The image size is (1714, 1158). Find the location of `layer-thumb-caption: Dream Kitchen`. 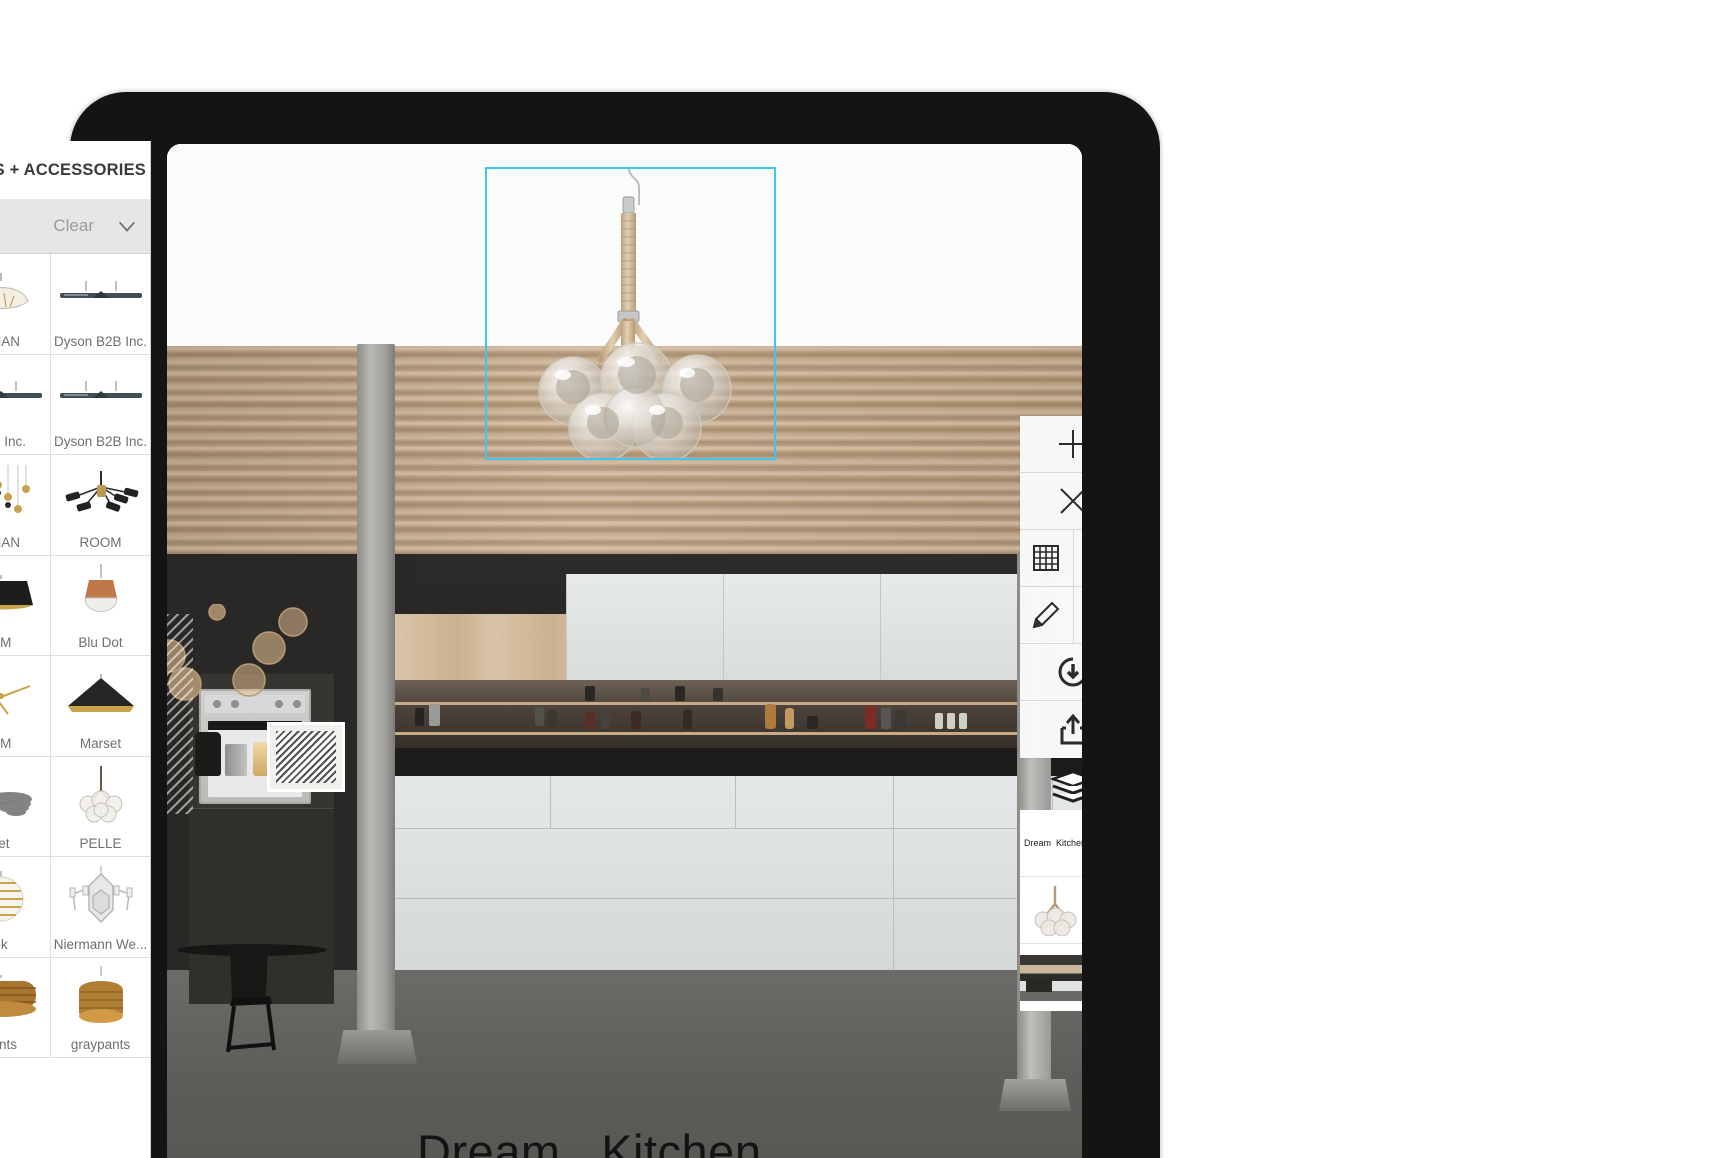

layer-thumb-caption: Dream Kitchen is located at coordinates (1052, 843).